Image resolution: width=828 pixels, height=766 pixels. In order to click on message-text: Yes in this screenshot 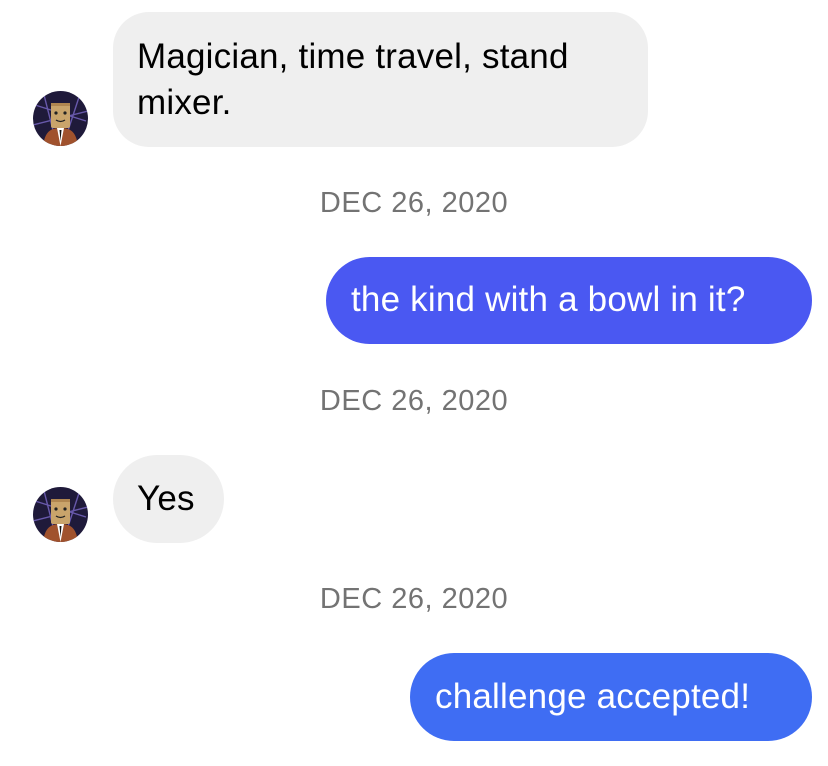, I will do `click(166, 498)`.